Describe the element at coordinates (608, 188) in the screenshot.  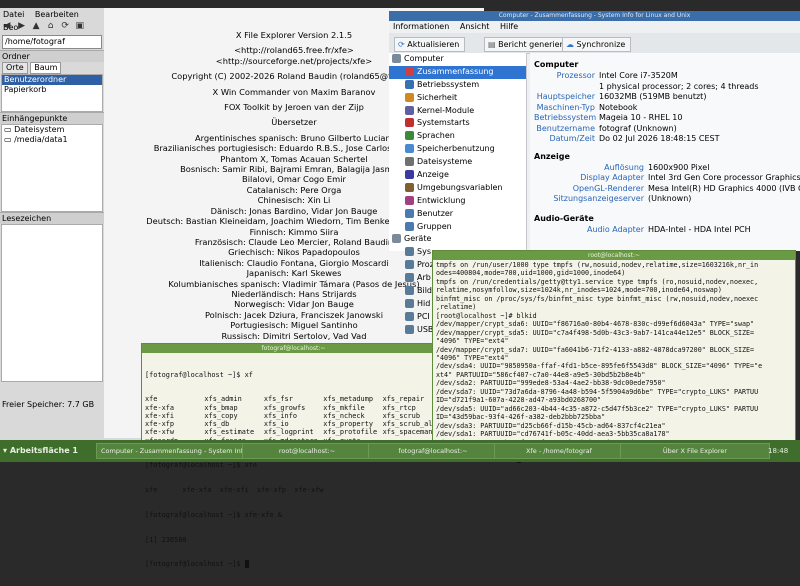
I see `detail-label: OpenGL-Renderer` at that location.